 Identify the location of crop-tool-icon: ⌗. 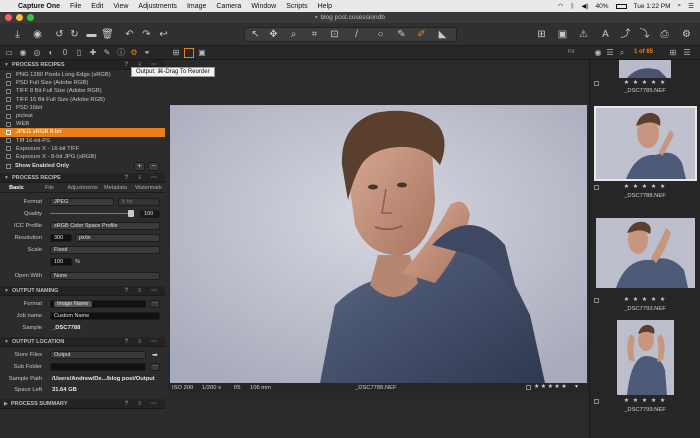
(314, 34).